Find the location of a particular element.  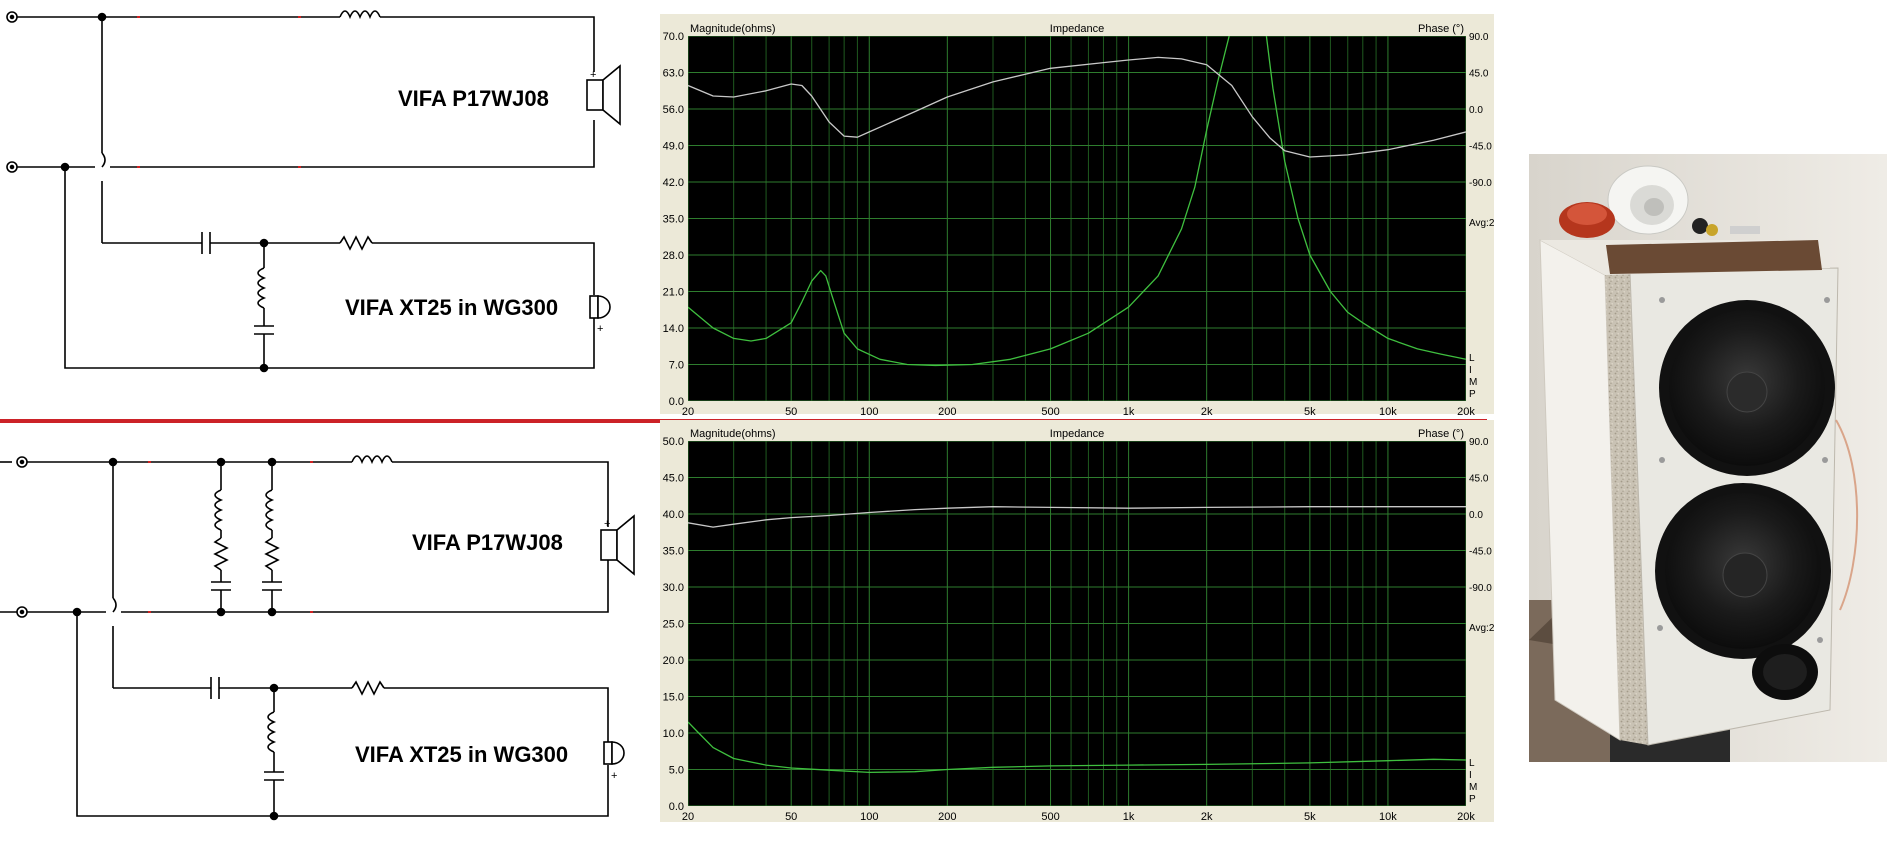

top-woofer-plus: + is located at coordinates (593, 75).